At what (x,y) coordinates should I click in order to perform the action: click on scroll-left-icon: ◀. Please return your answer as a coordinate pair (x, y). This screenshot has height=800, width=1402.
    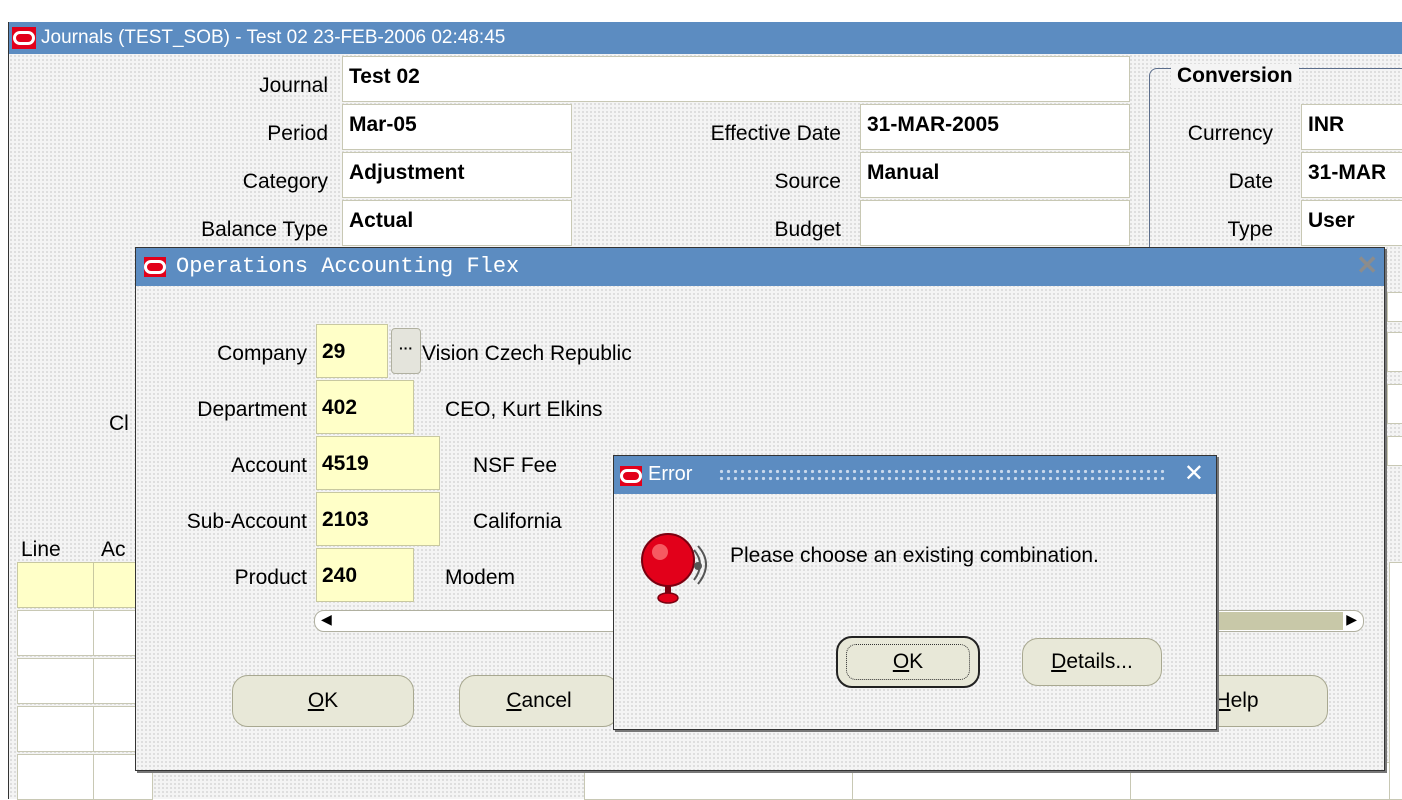
    Looking at the image, I should click on (326, 619).